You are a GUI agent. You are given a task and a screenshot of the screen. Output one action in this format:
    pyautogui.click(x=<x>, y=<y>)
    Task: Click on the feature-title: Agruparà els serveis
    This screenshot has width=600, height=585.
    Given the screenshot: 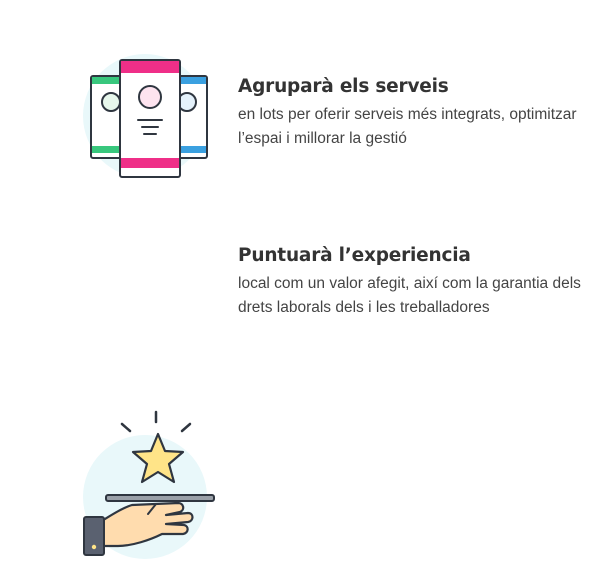 What is the action you would take?
    pyautogui.click(x=343, y=86)
    